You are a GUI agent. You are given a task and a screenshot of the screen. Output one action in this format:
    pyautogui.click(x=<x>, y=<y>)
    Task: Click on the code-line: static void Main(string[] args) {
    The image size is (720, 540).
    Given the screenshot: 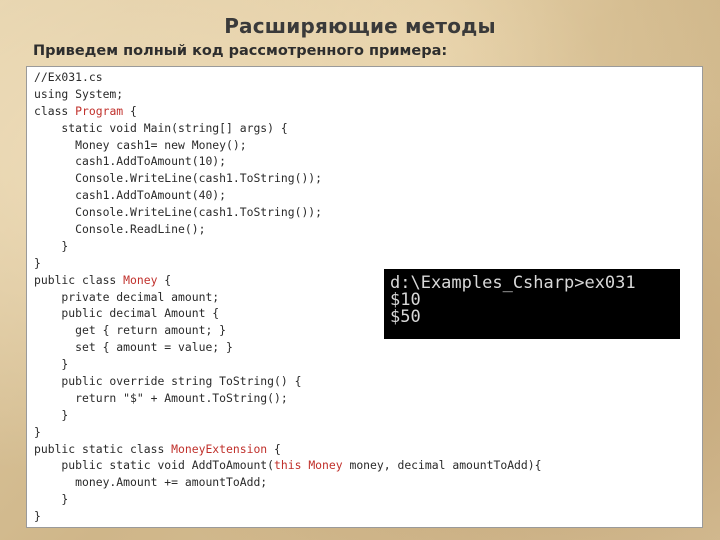 What is the action you would take?
    pyautogui.click(x=287, y=128)
    